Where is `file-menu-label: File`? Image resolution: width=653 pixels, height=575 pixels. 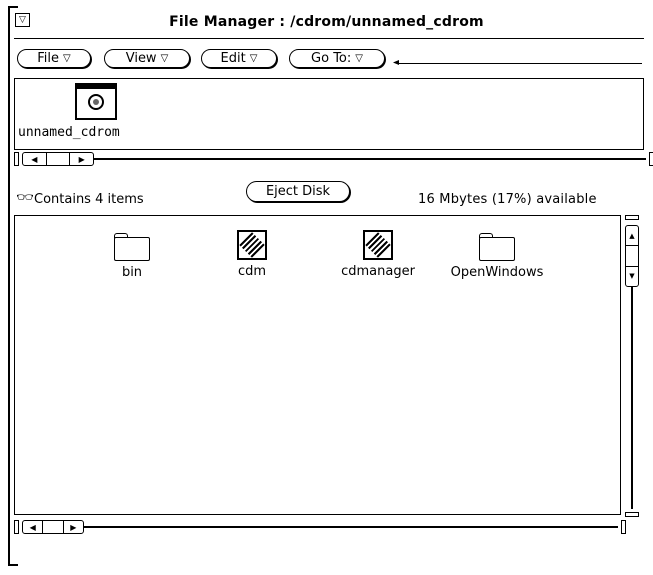 file-menu-label: File is located at coordinates (48, 58).